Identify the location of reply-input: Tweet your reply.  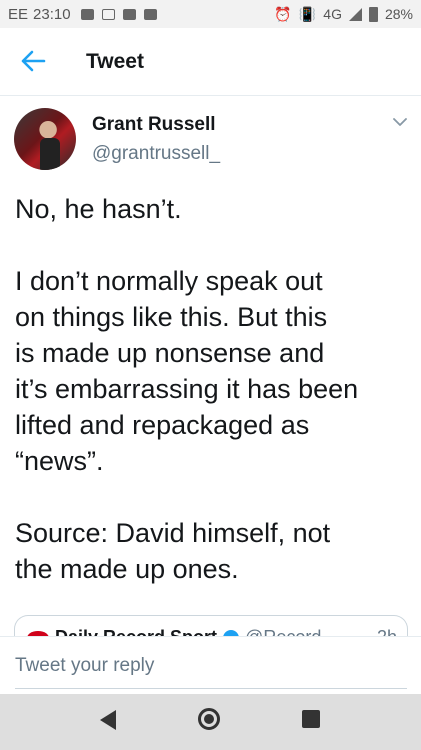
(211, 672).